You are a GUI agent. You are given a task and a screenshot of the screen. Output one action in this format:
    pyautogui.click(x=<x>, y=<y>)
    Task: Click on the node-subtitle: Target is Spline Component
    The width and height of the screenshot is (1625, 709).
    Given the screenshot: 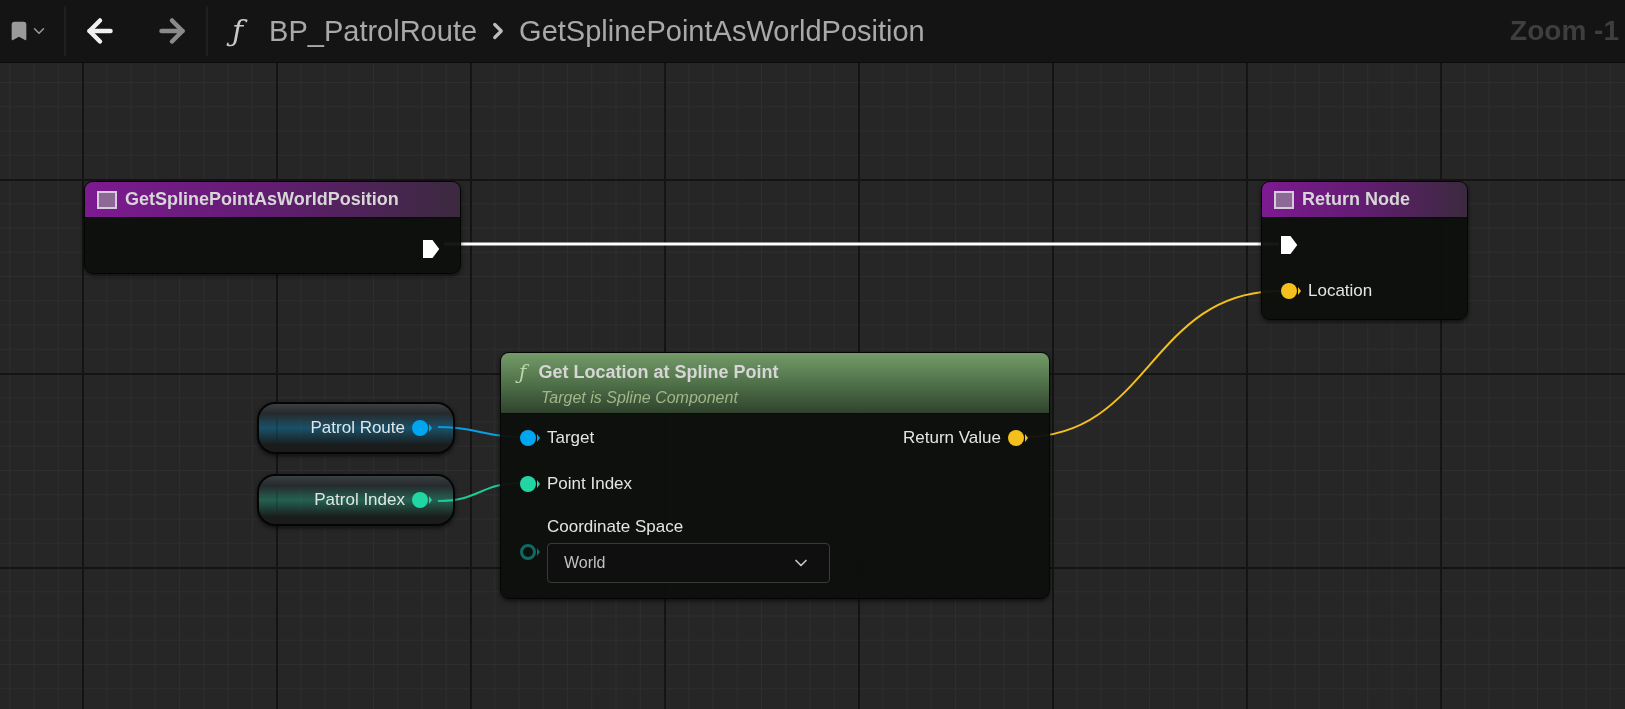 What is the action you would take?
    pyautogui.click(x=640, y=398)
    